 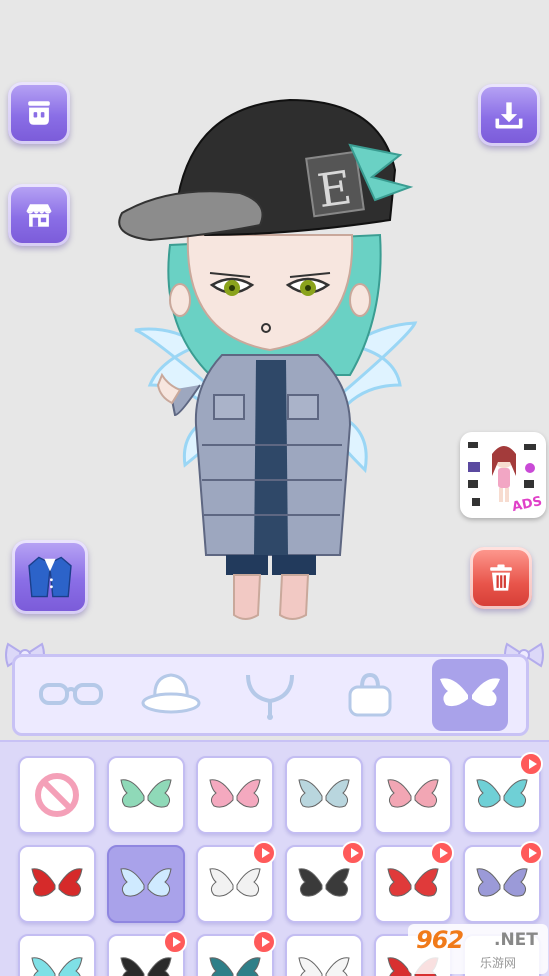 I want to click on item-cell-pink, so click(x=235, y=795).